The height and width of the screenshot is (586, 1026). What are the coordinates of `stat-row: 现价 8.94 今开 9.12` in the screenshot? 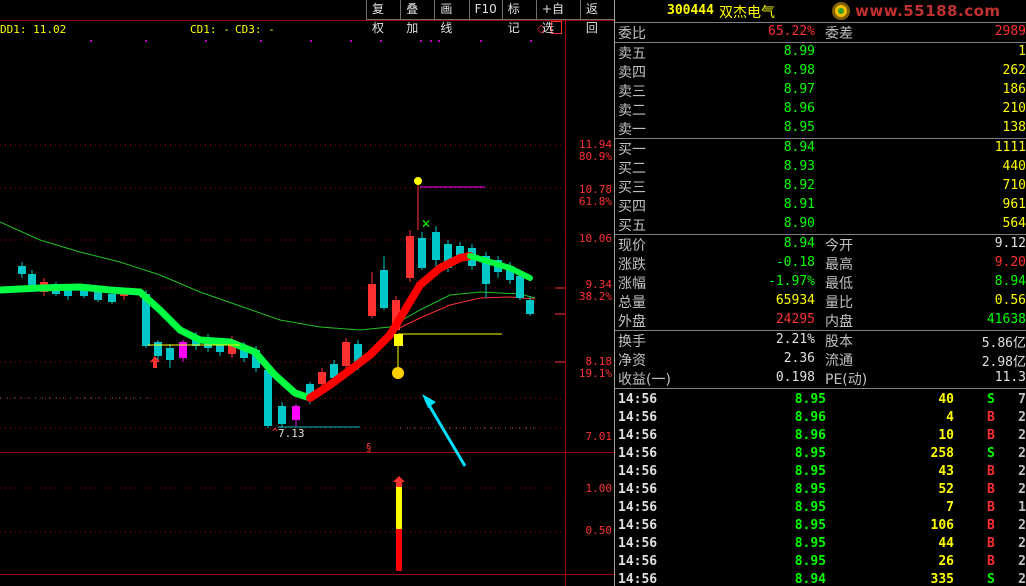 It's located at (820, 244).